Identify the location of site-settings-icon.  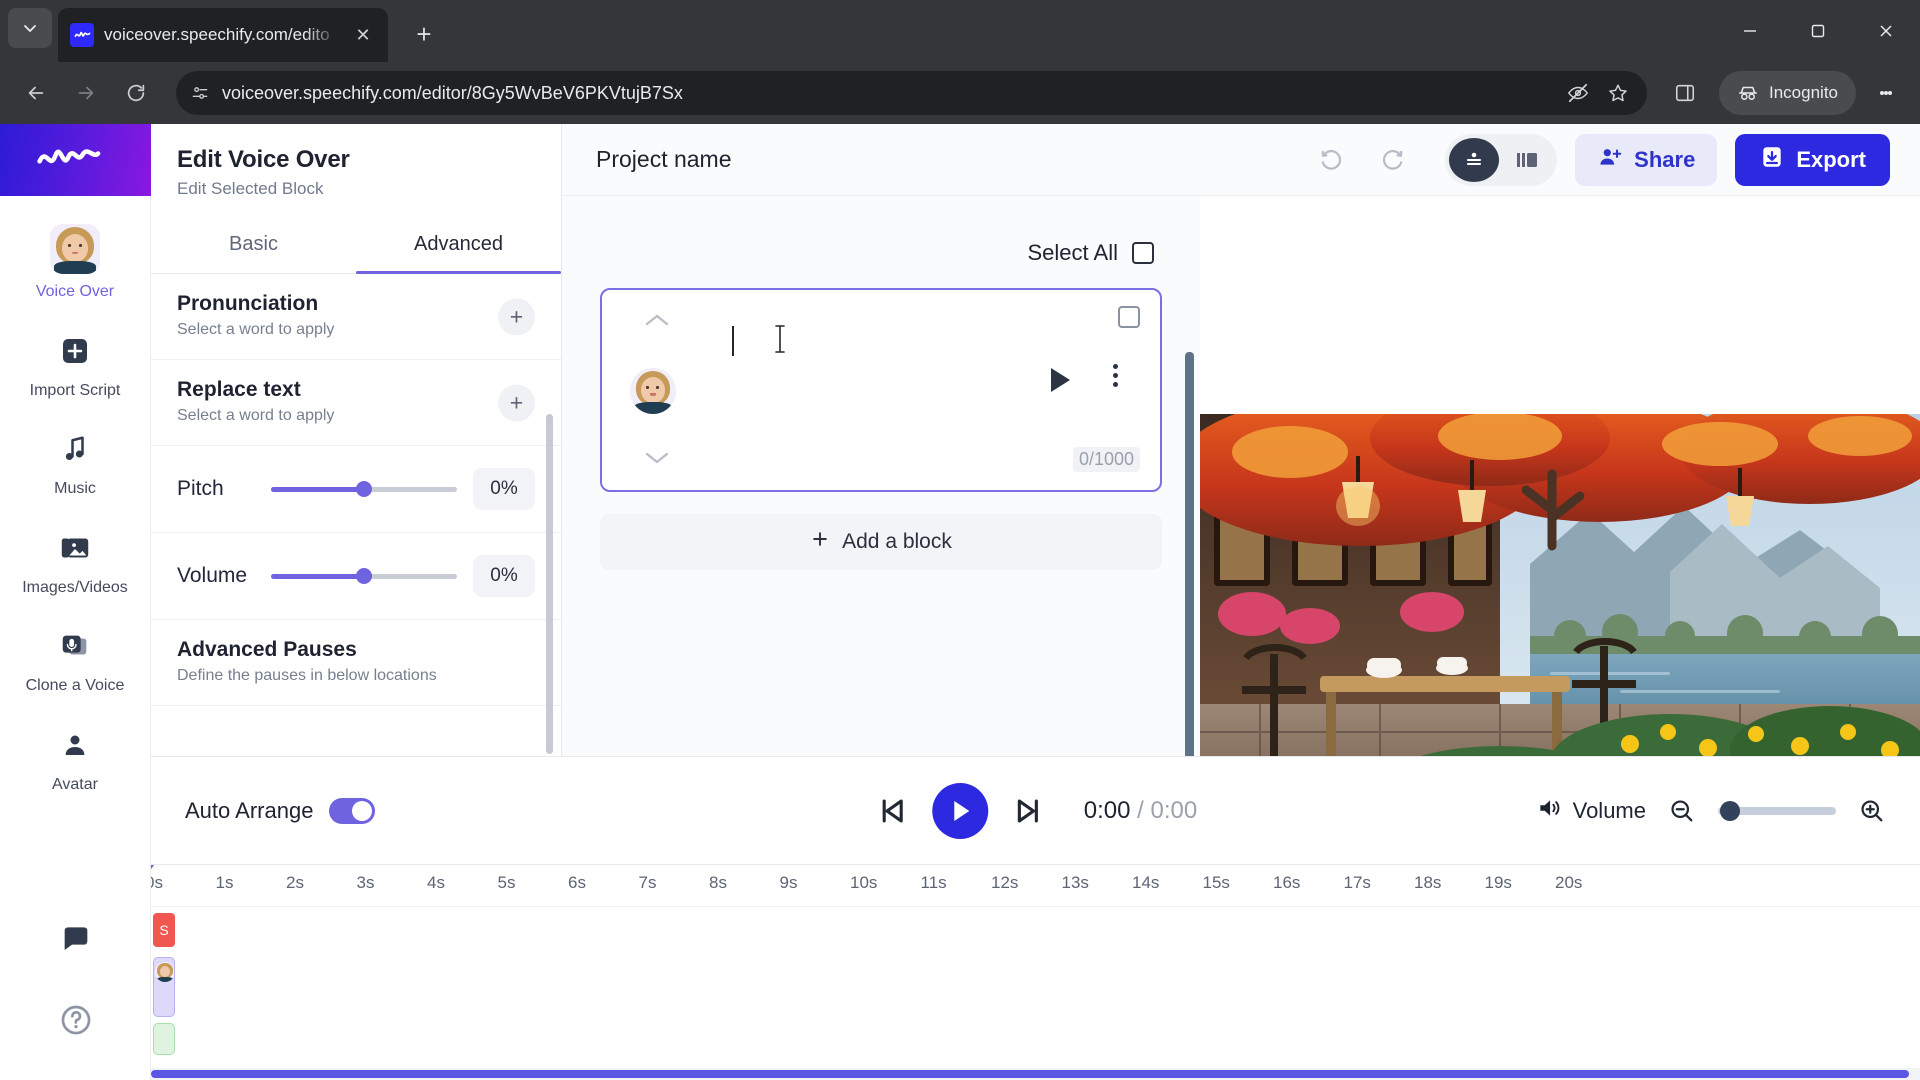
(200, 93).